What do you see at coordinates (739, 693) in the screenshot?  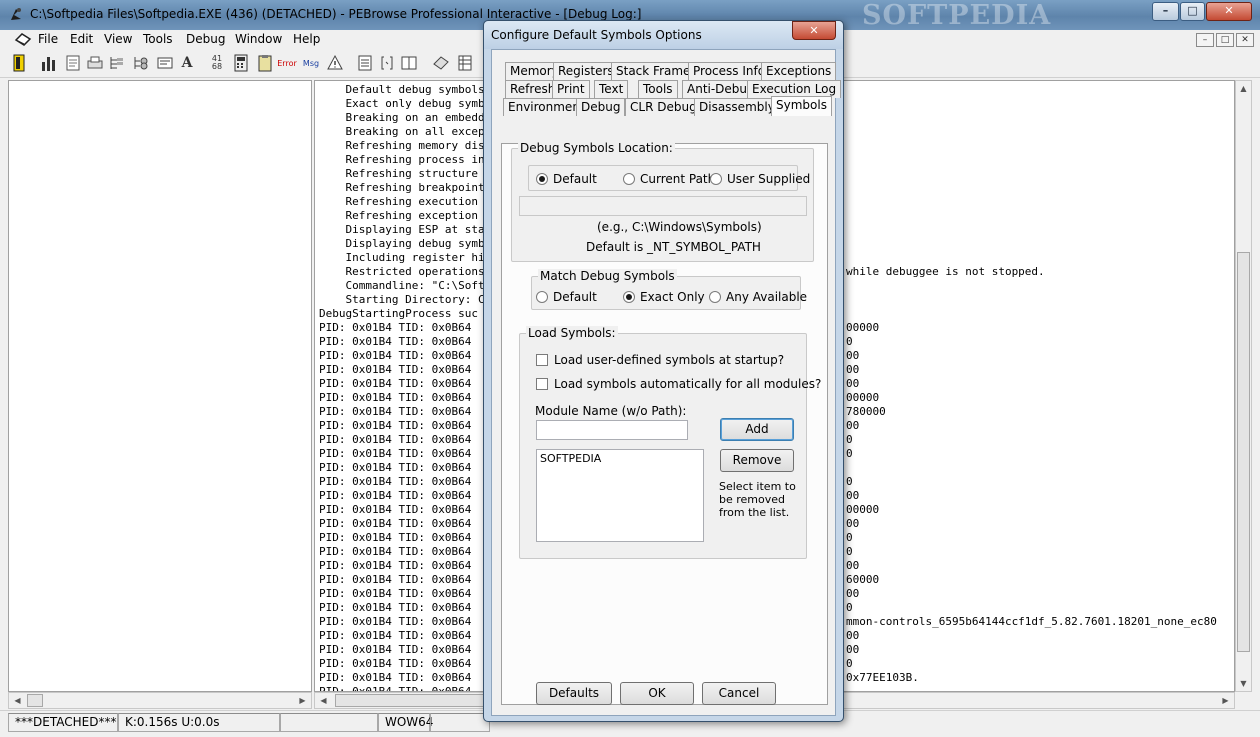 I see `cancel-button: Cancel` at bounding box center [739, 693].